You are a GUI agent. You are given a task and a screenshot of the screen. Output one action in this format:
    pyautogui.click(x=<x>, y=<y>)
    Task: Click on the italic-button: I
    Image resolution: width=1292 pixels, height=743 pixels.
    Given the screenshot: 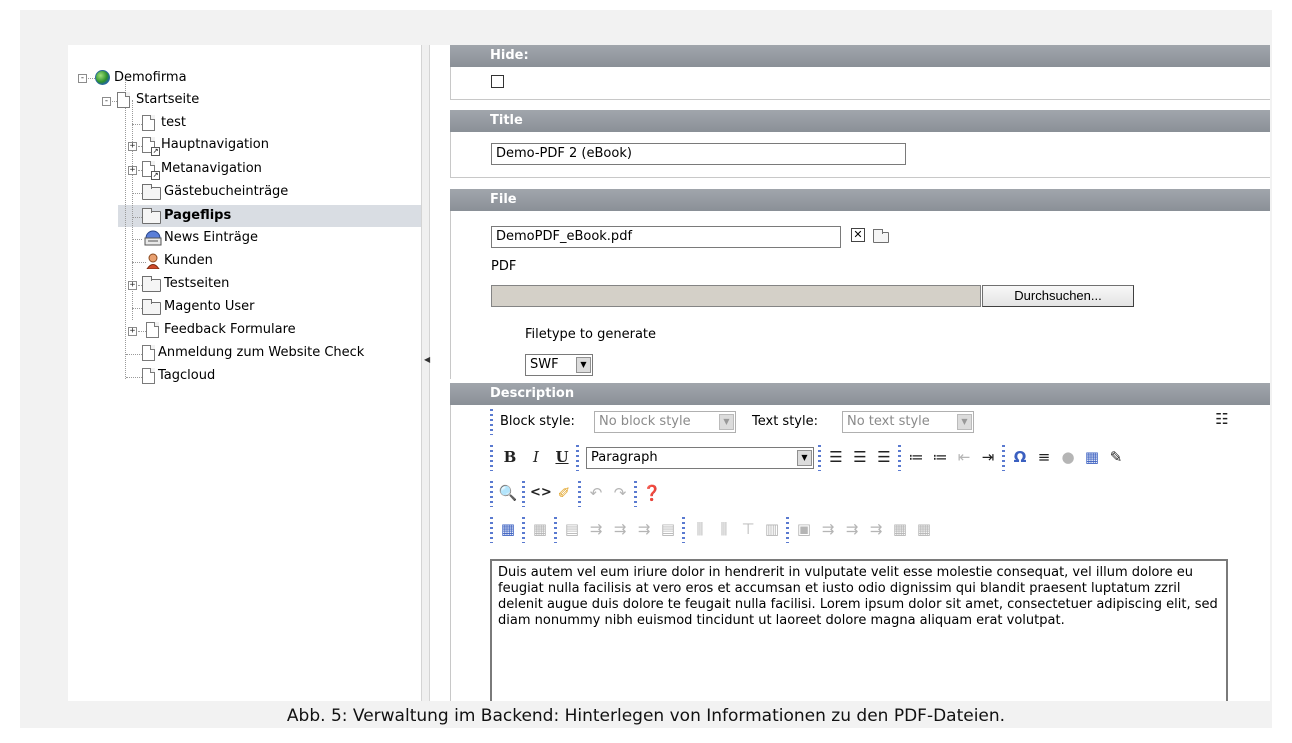 What is the action you would take?
    pyautogui.click(x=536, y=457)
    